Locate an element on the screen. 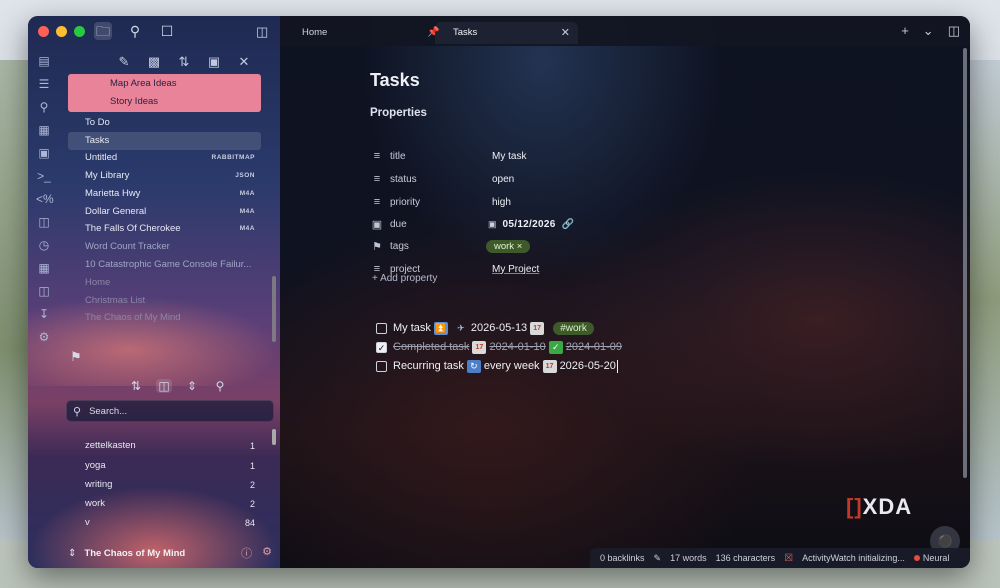 The image size is (1000, 588). sidebar-toggle-icon: ◫ is located at coordinates (262, 32).